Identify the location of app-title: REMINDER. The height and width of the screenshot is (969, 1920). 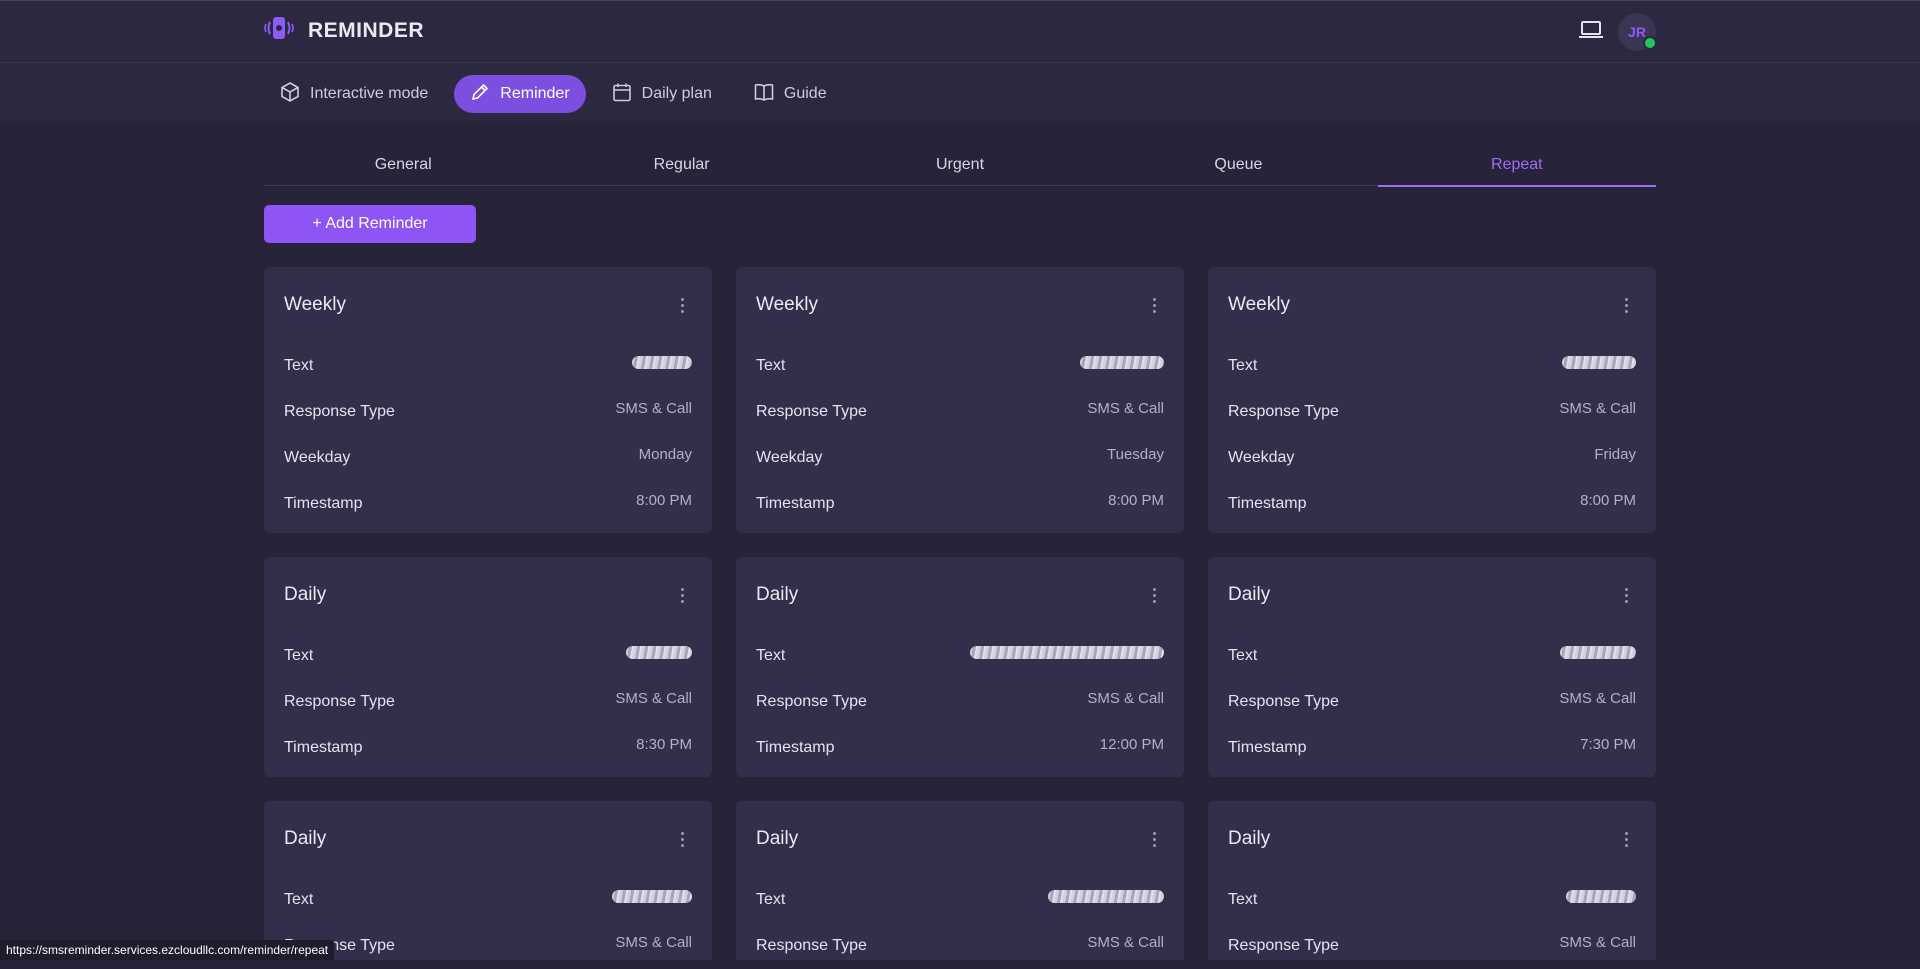
(366, 30).